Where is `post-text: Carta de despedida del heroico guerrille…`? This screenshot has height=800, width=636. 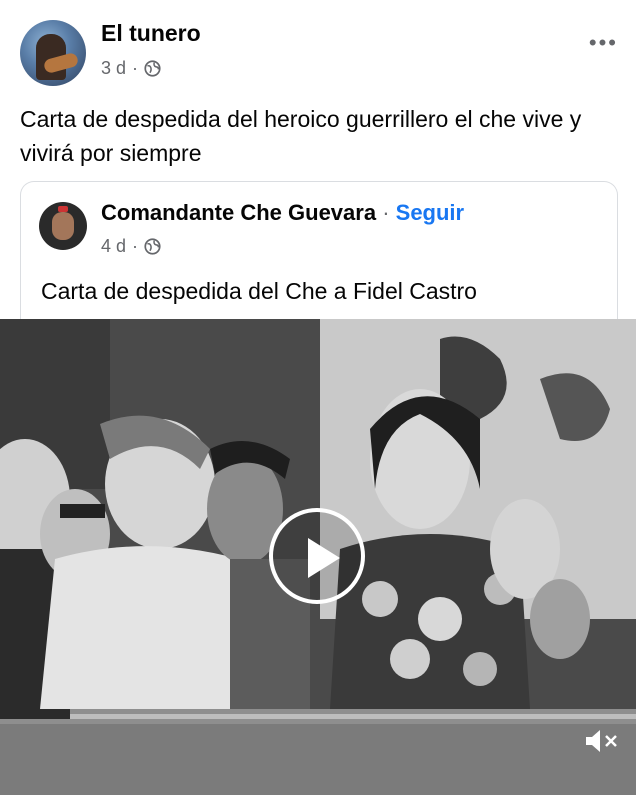 post-text: Carta de despedida del heroico guerrille… is located at coordinates (301, 136).